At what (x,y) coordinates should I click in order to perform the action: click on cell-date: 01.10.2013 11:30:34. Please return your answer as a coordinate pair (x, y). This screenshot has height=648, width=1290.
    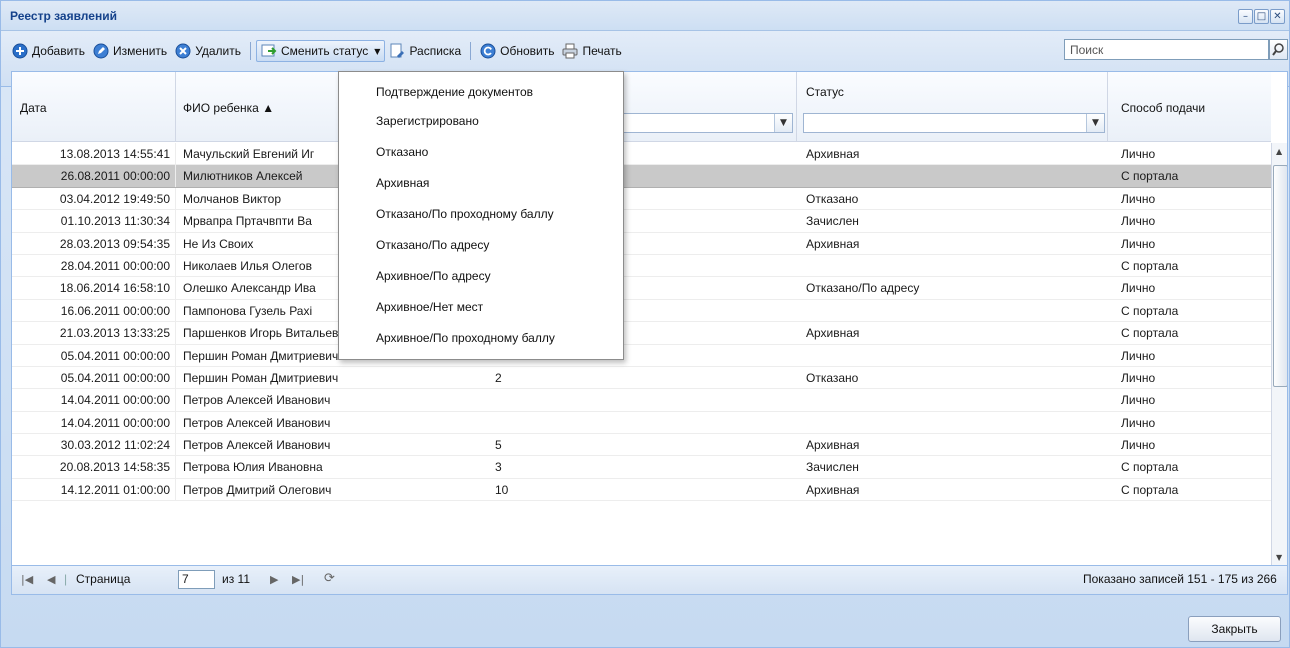
    Looking at the image, I should click on (94, 221).